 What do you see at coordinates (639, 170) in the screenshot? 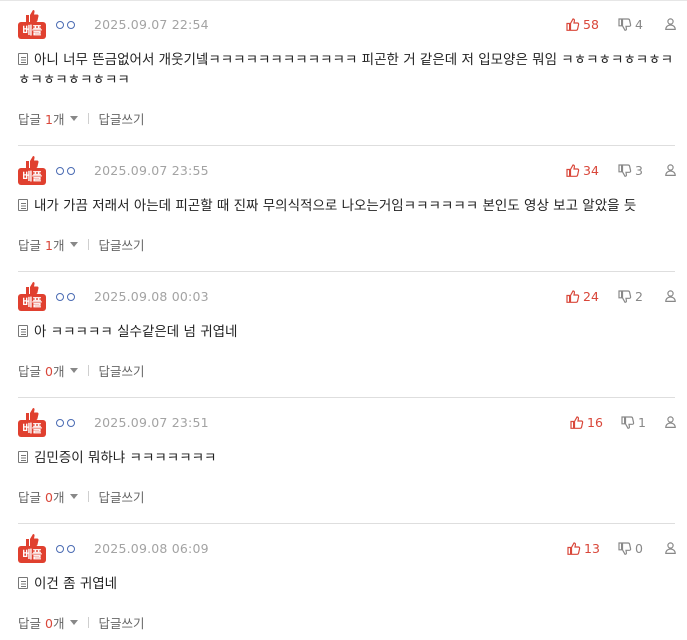
I see `dislike-count: 3` at bounding box center [639, 170].